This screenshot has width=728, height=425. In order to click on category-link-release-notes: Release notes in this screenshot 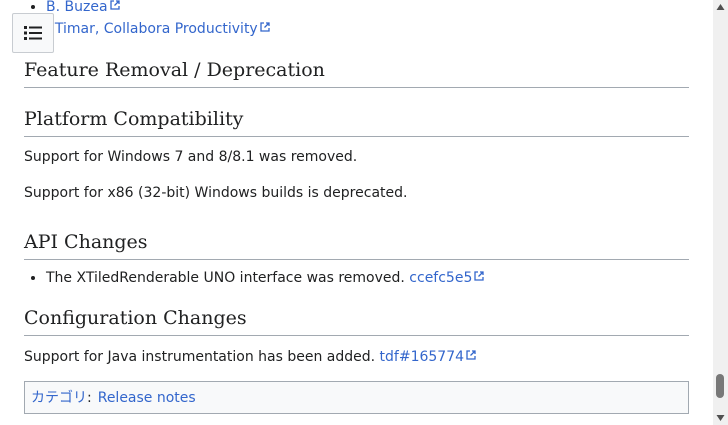, I will do `click(147, 398)`.